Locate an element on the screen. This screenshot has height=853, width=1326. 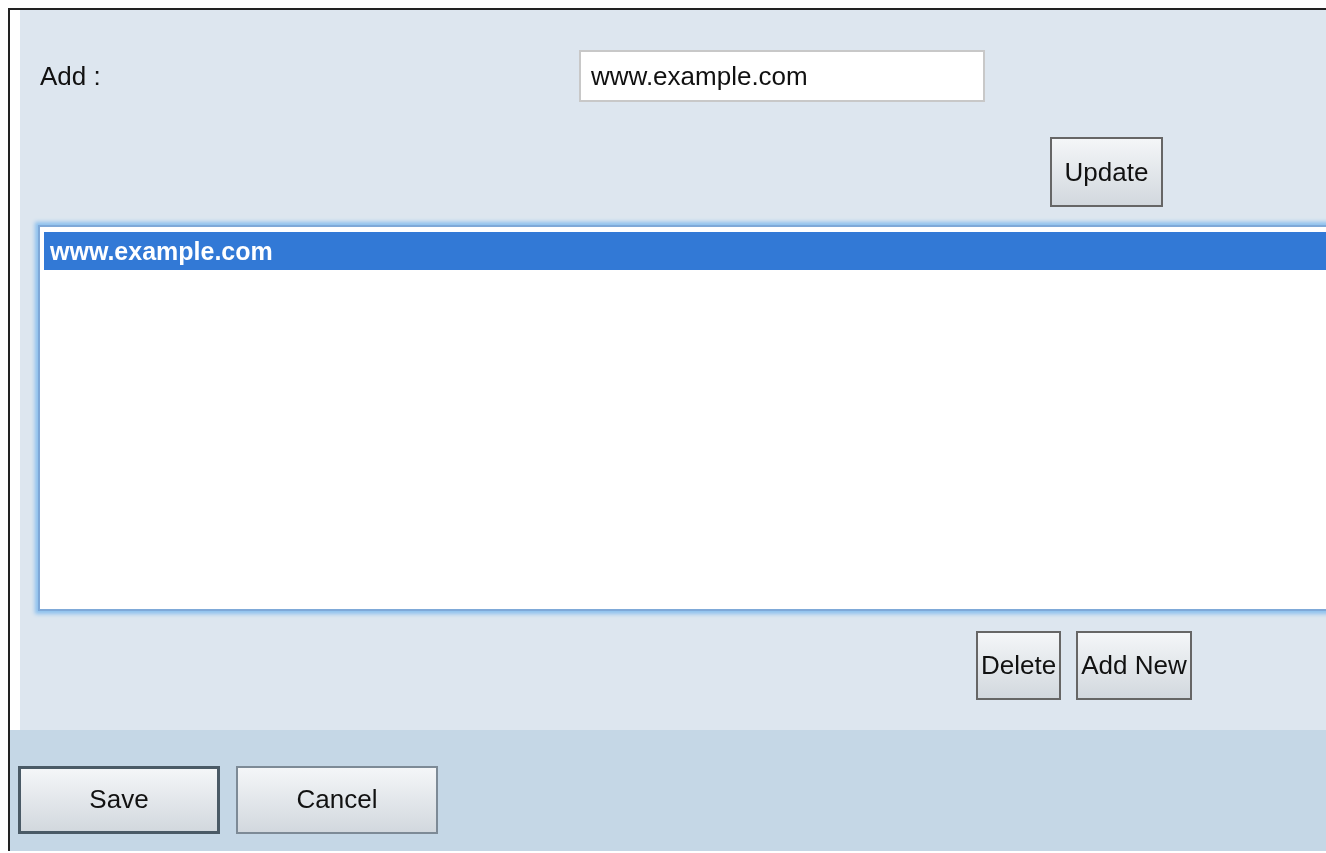
cancel-button: Cancel is located at coordinates (337, 799).